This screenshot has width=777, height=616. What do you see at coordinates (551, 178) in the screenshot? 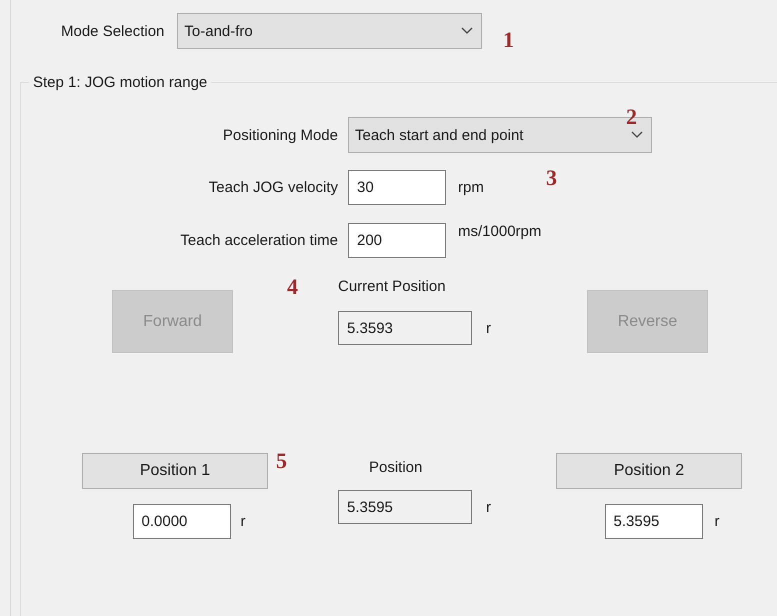
I see `callout-number: 3` at bounding box center [551, 178].